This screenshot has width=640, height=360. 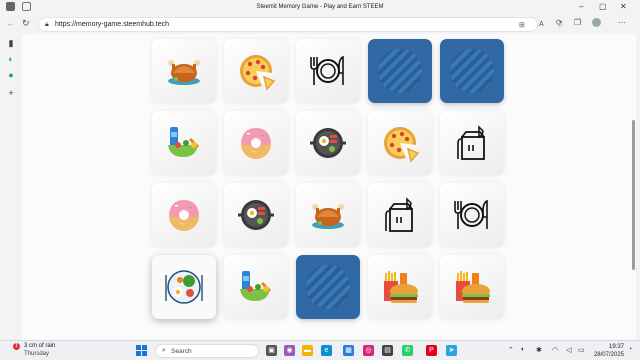 I want to click on meet-now-icon: ◖, so click(x=522, y=349).